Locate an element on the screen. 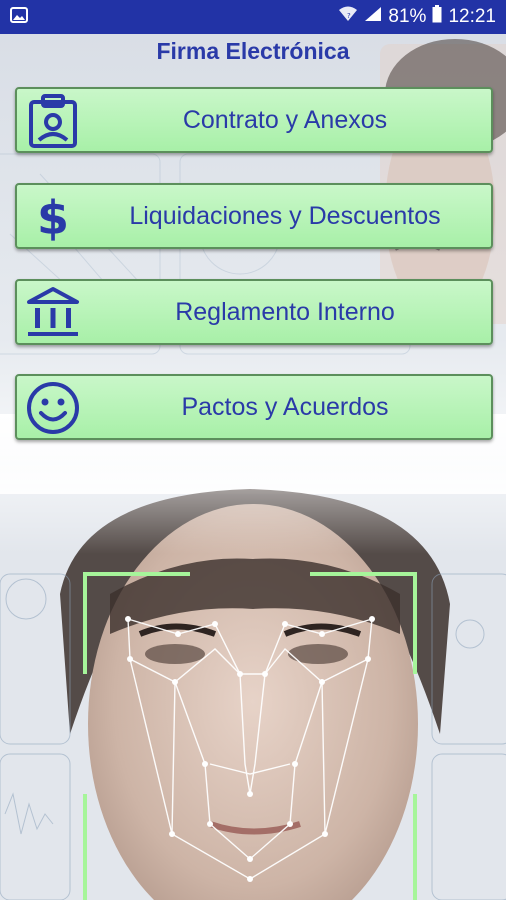 The width and height of the screenshot is (506, 900). clock: 12:21 is located at coordinates (472, 16).